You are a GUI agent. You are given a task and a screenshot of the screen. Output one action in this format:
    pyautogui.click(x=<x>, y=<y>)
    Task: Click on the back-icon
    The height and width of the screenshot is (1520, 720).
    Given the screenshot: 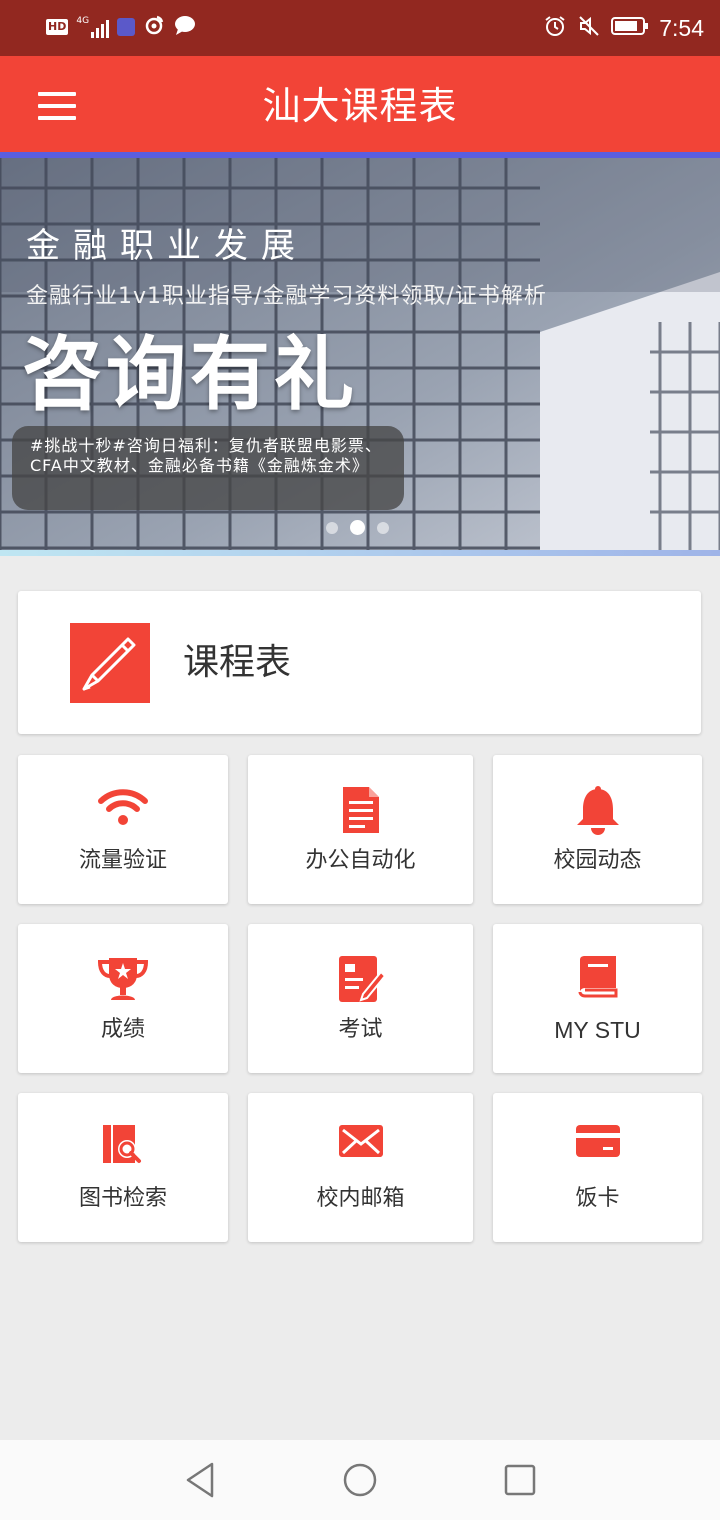 What is the action you would take?
    pyautogui.click(x=200, y=1480)
    